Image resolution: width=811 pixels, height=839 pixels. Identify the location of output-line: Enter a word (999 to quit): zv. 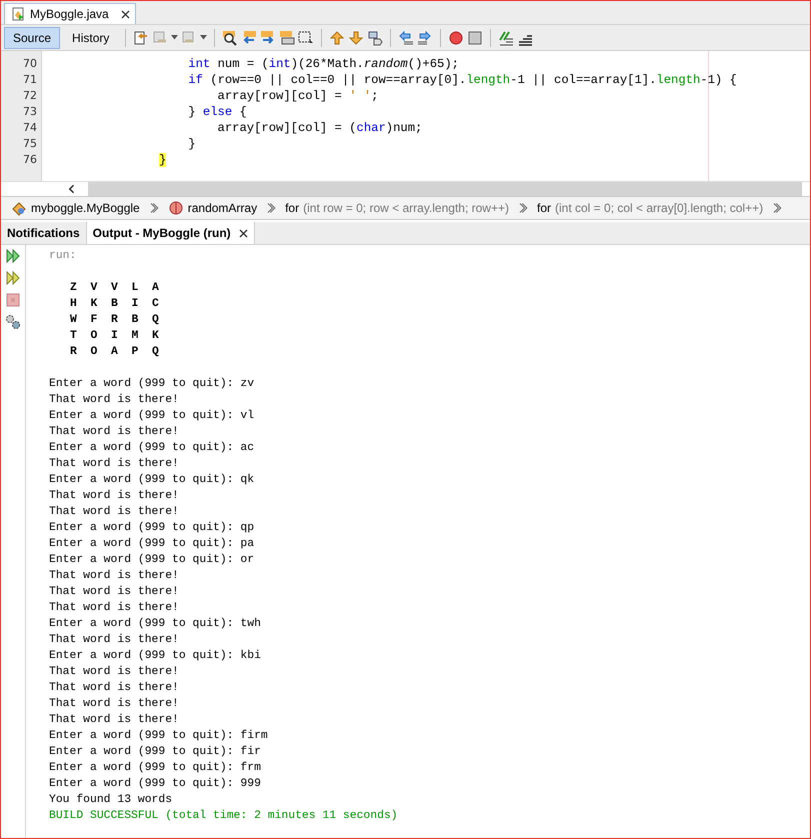
(152, 384).